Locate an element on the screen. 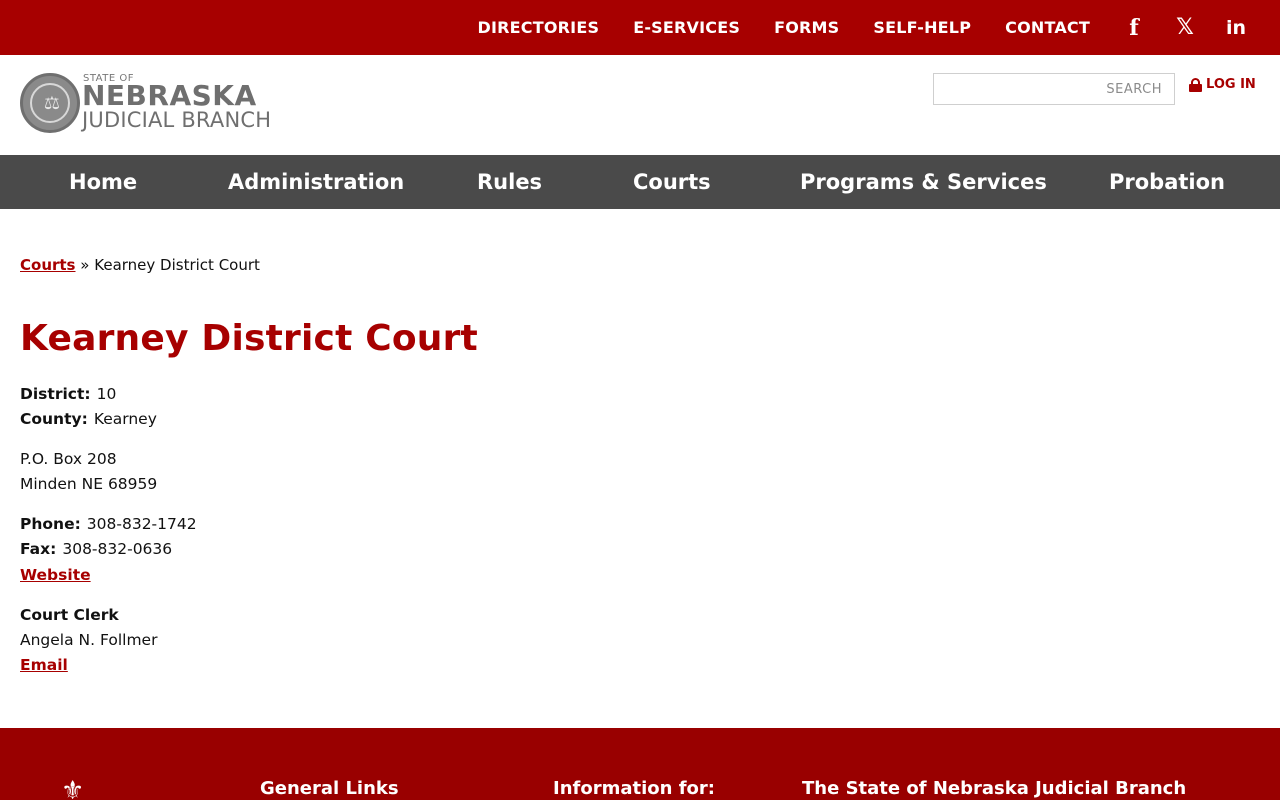  nav-directories: DIRECTORIES is located at coordinates (539, 27).